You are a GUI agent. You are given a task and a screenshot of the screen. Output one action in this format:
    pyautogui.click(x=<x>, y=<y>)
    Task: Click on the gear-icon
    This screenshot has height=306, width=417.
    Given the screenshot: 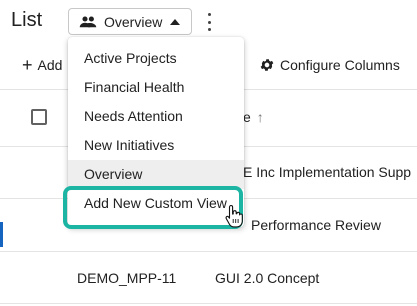 What is the action you would take?
    pyautogui.click(x=267, y=65)
    